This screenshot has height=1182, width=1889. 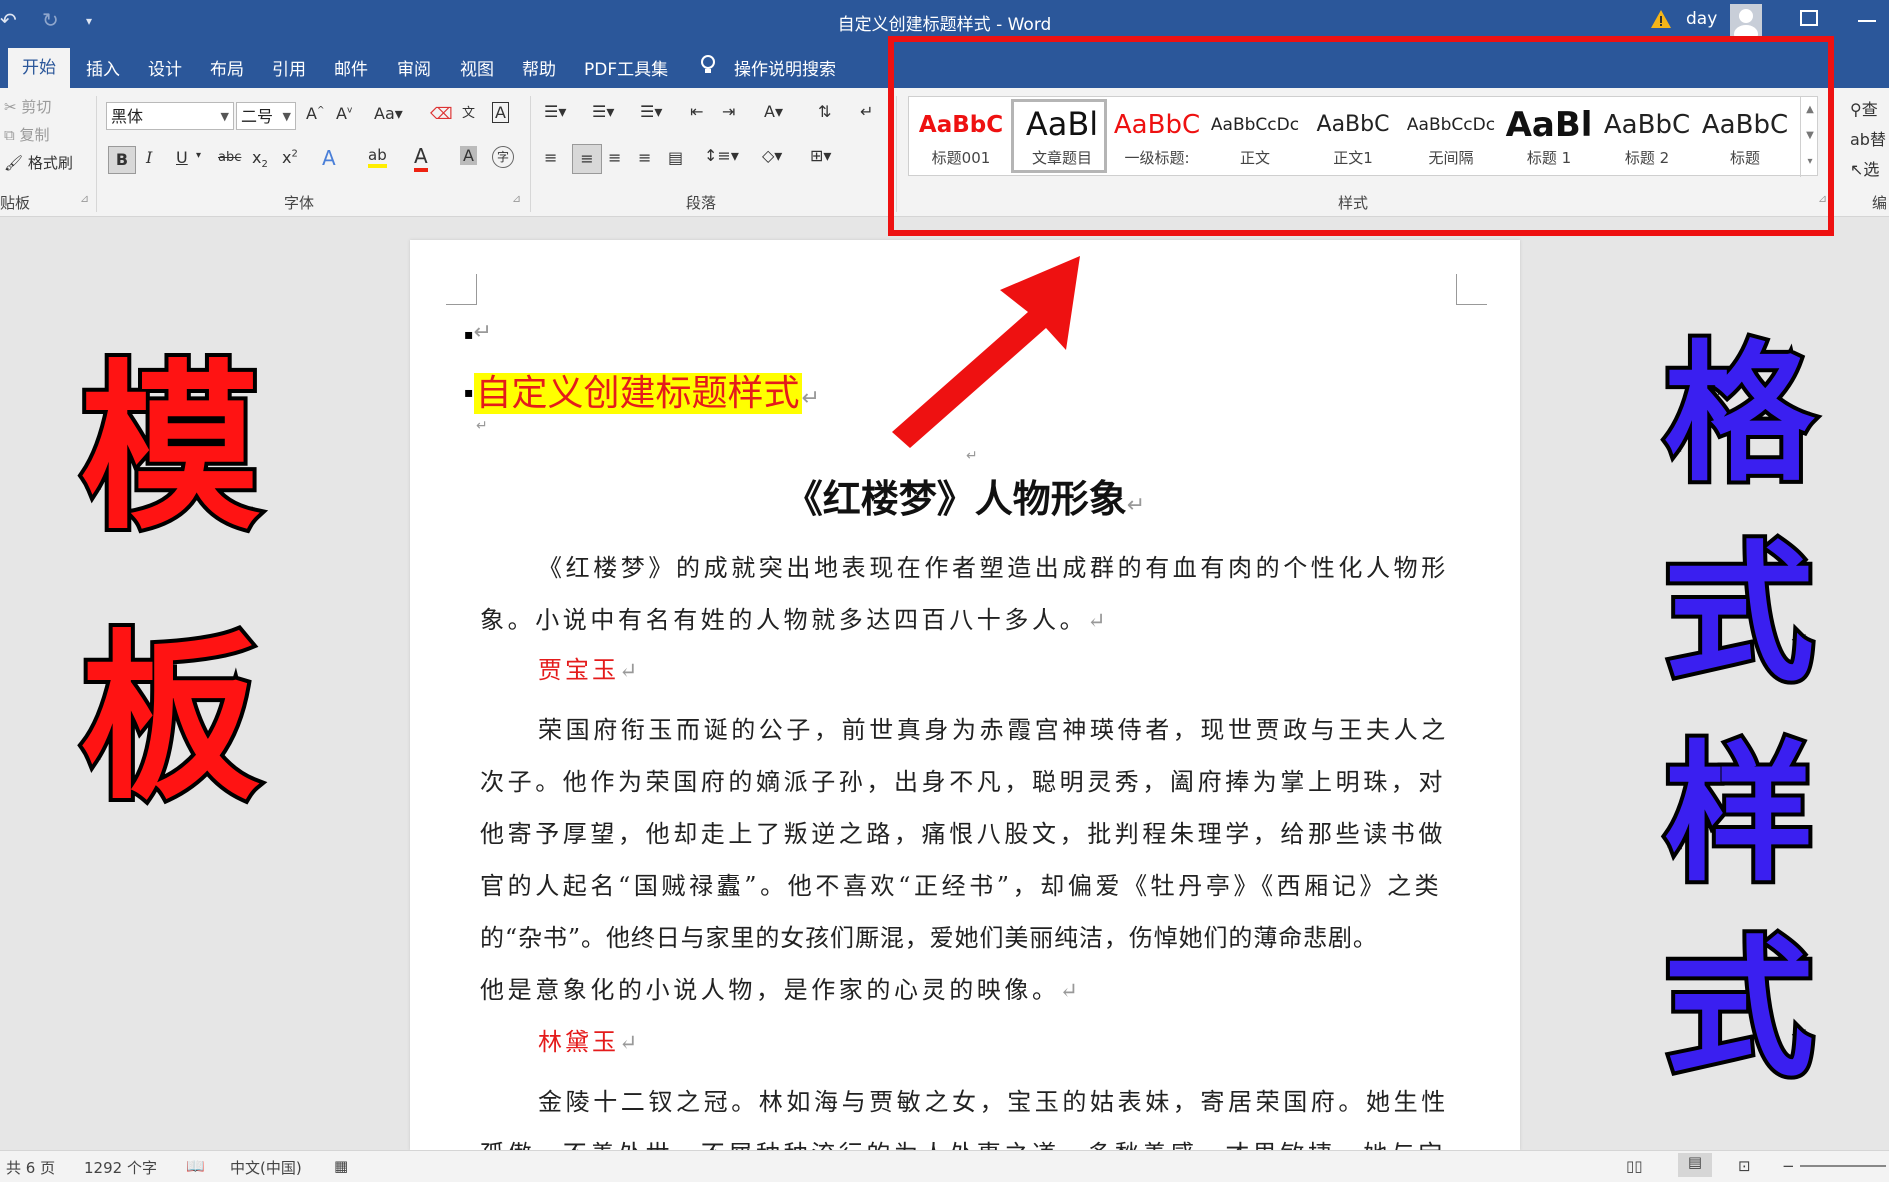 What do you see at coordinates (500, 112) in the screenshot?
I see `character-border-icon: A` at bounding box center [500, 112].